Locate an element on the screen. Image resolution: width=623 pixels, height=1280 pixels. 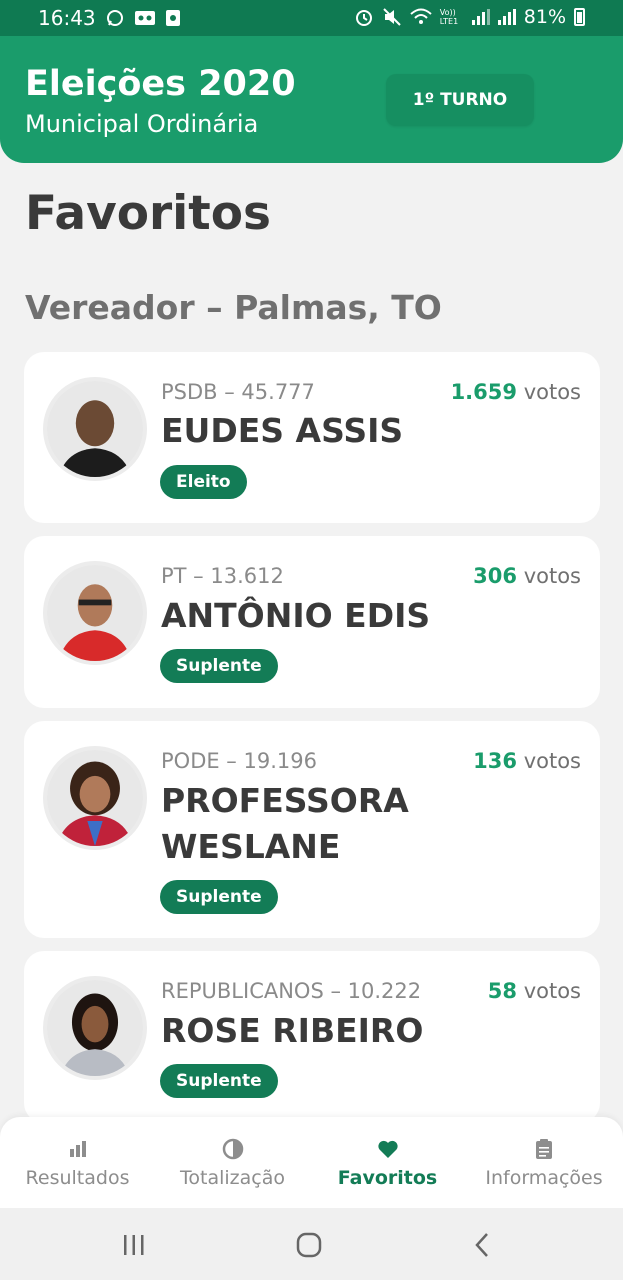
candidate-votes: 1.659 votos is located at coordinates (515, 392).